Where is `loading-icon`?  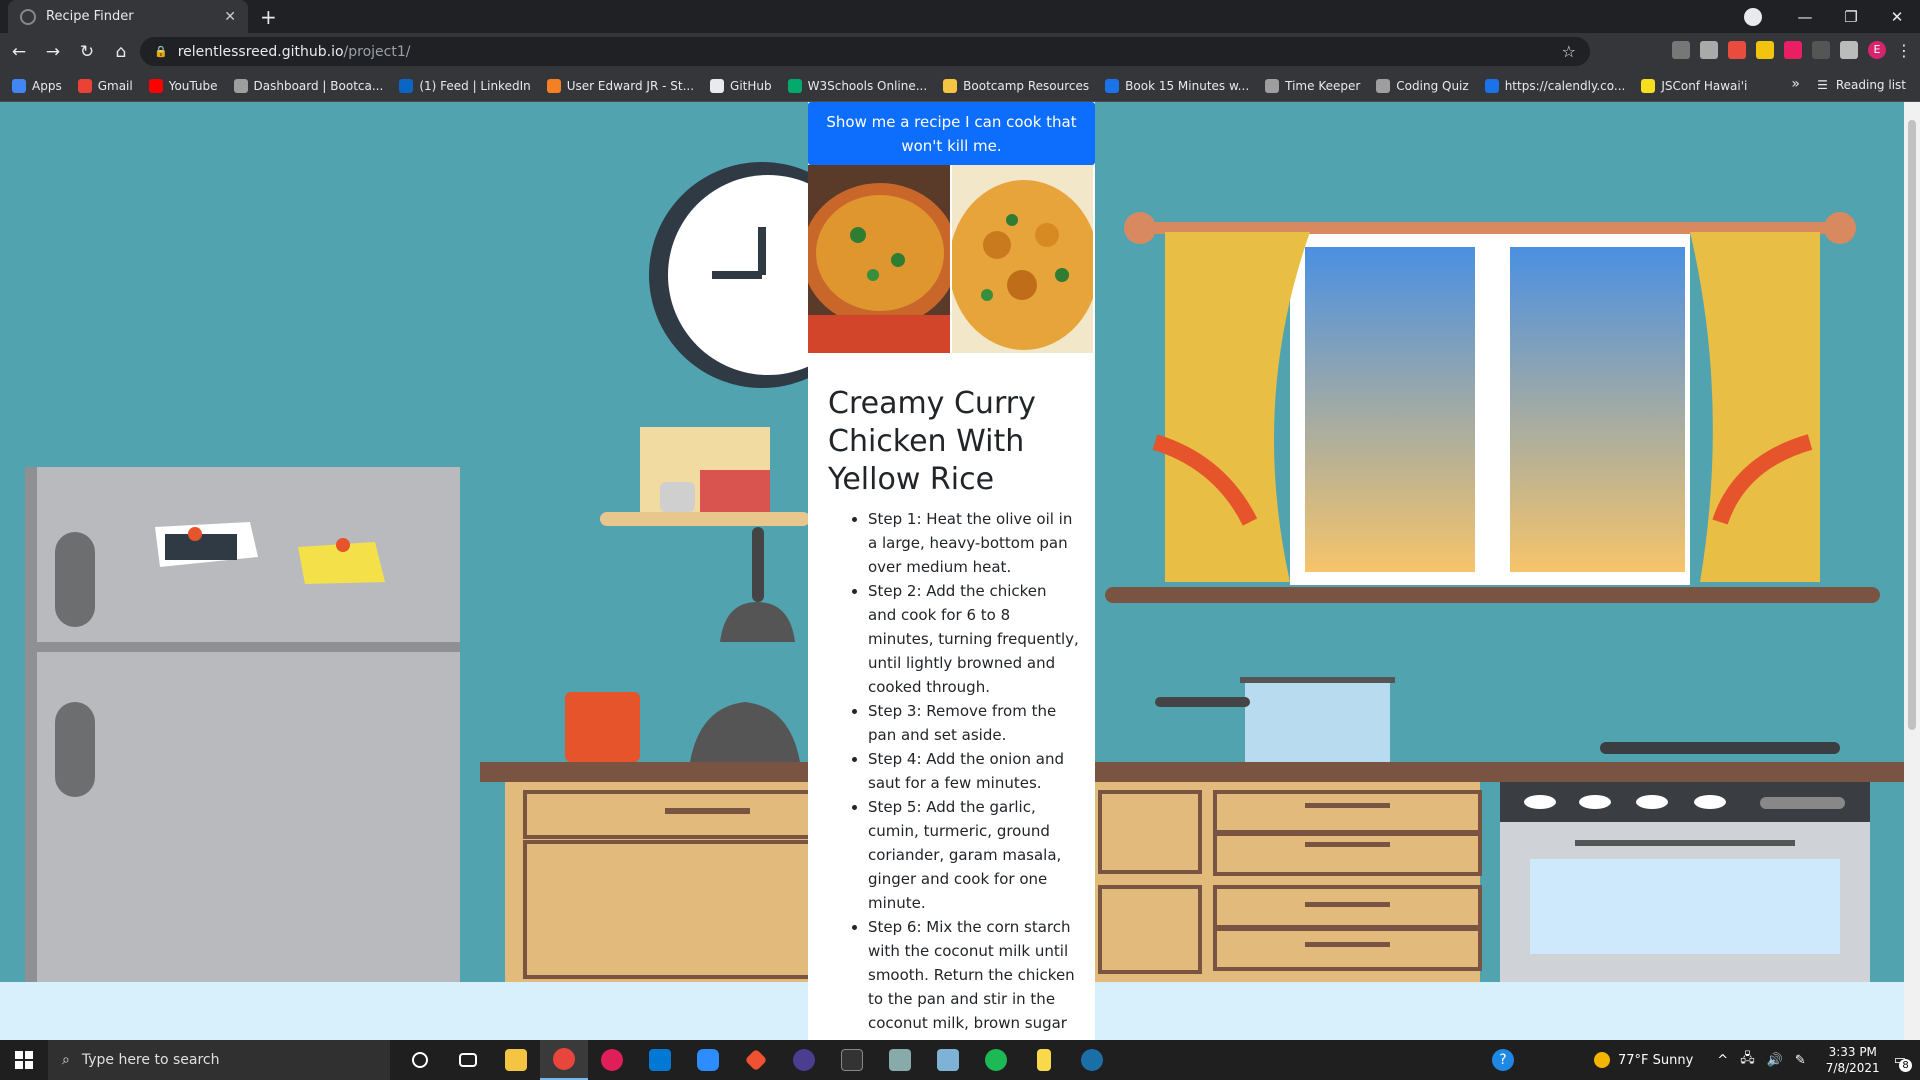 loading-icon is located at coordinates (28, 16).